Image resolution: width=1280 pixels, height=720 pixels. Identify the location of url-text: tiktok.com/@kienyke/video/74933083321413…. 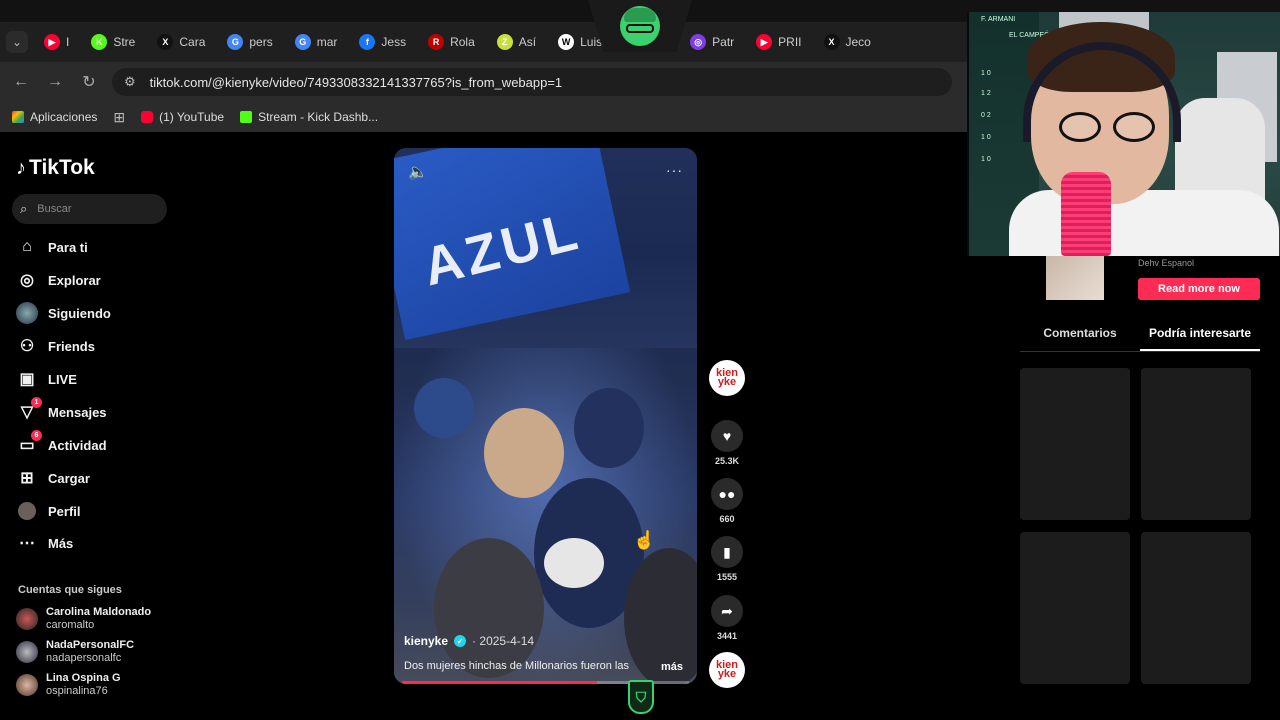
(356, 82).